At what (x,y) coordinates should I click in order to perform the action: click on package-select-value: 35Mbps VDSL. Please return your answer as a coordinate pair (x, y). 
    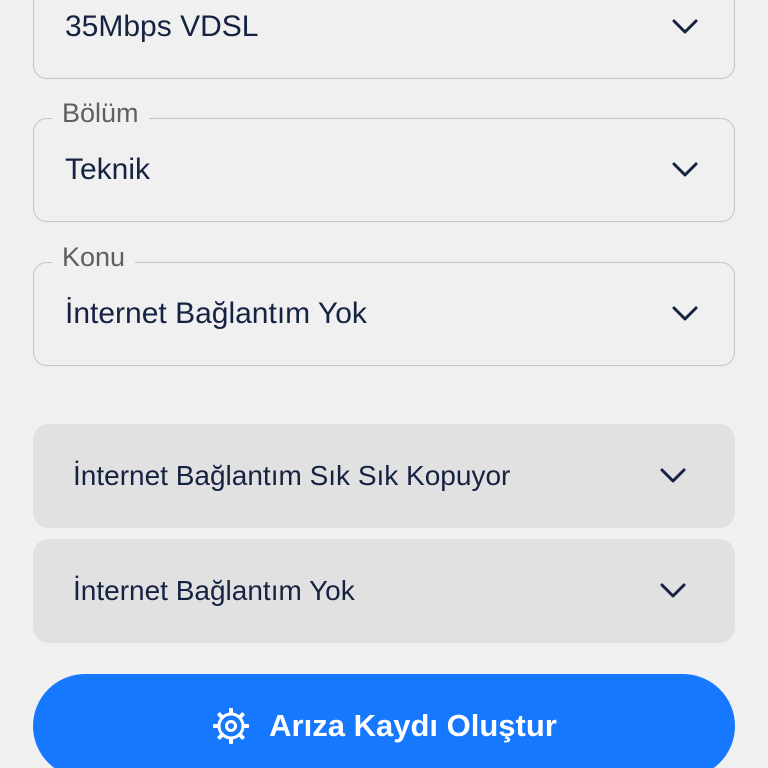
    Looking at the image, I should click on (162, 26).